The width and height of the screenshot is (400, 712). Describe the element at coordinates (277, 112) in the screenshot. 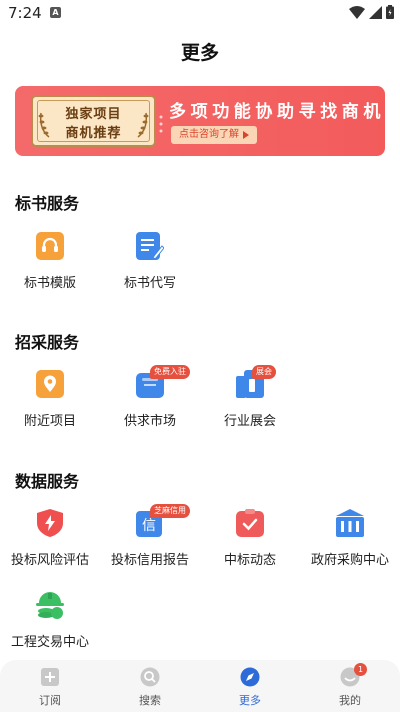

I see `banner-slogan: 多项功能协助寻找商机` at that location.